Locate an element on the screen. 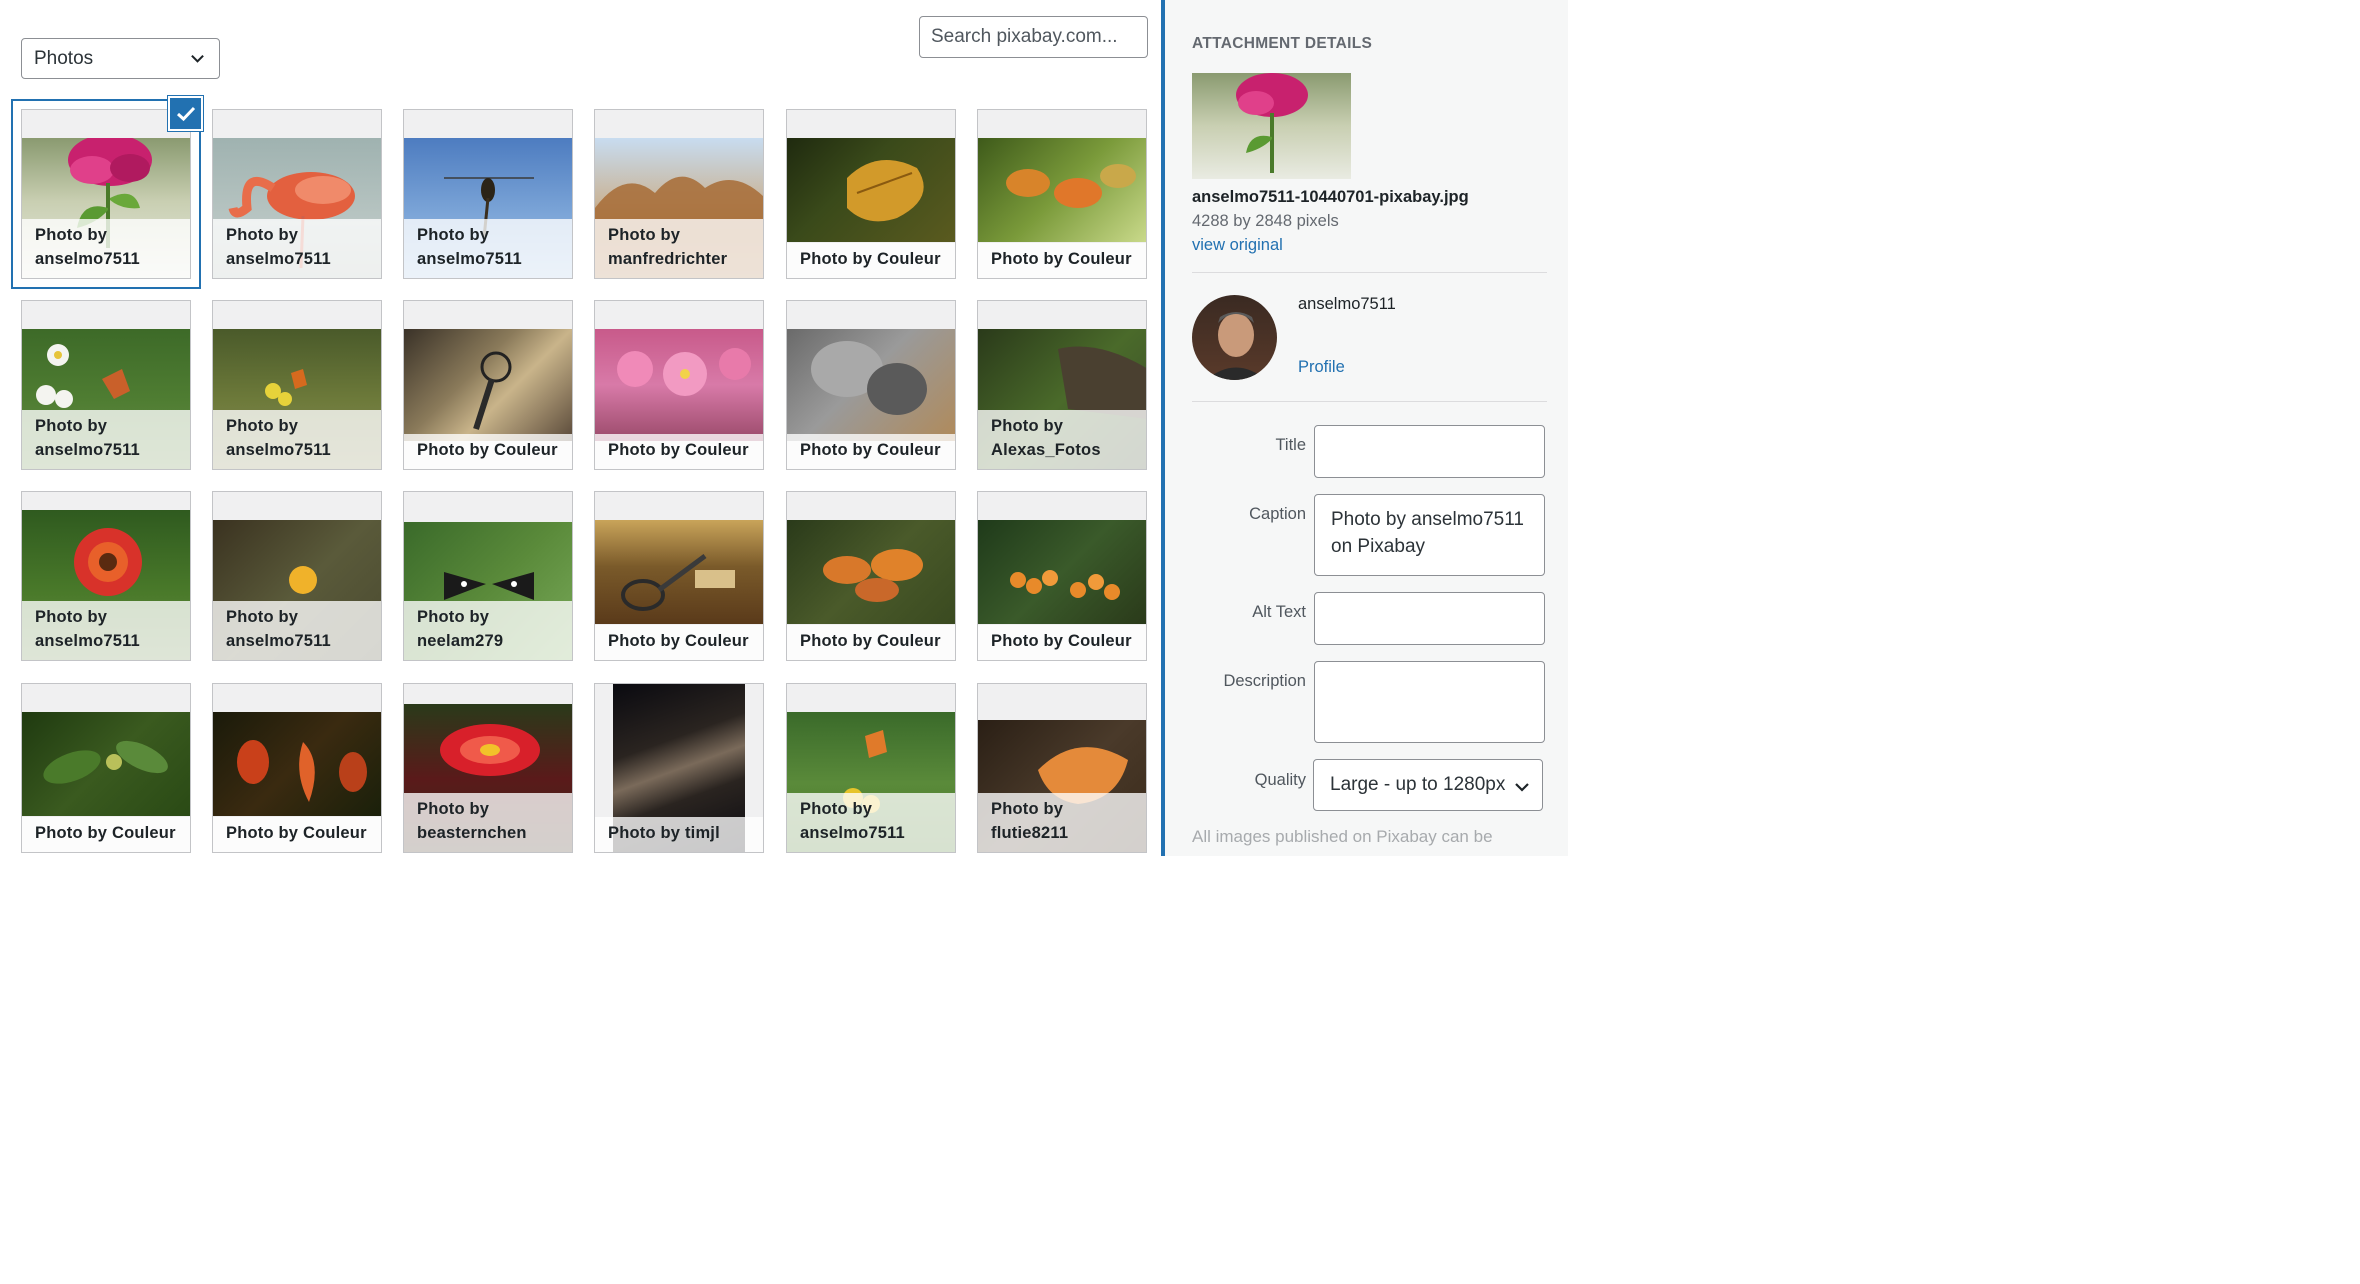  tile-caption: Photo by manfredrichter is located at coordinates (679, 248).